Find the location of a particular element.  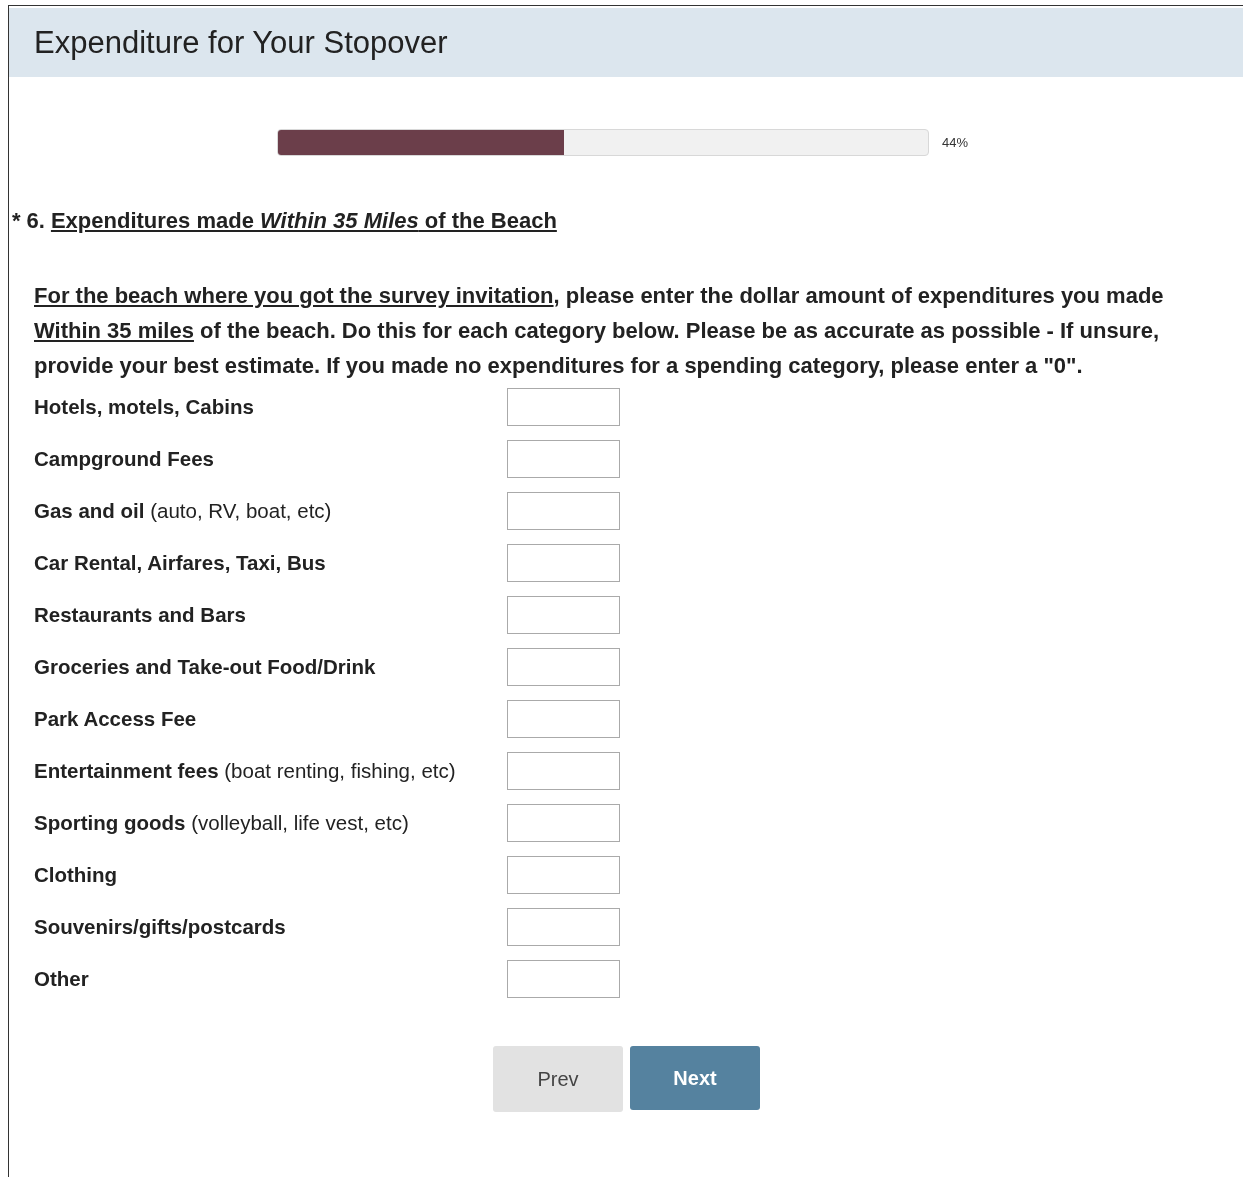

category-label: Park Access Fee is located at coordinates (116, 719).